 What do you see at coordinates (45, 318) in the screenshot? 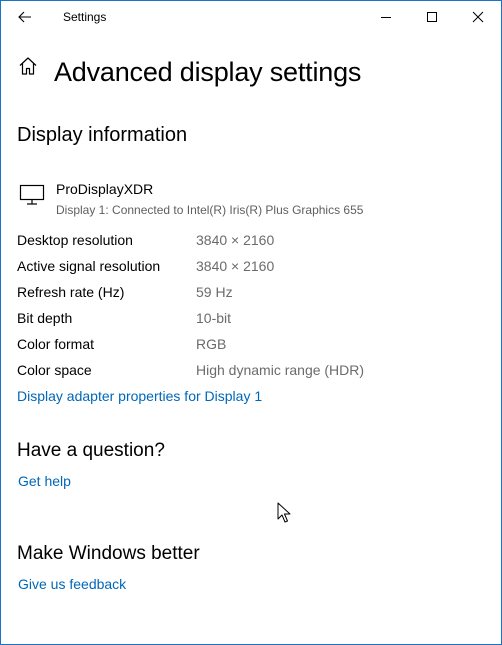
I see `info-label: Bit depth` at bounding box center [45, 318].